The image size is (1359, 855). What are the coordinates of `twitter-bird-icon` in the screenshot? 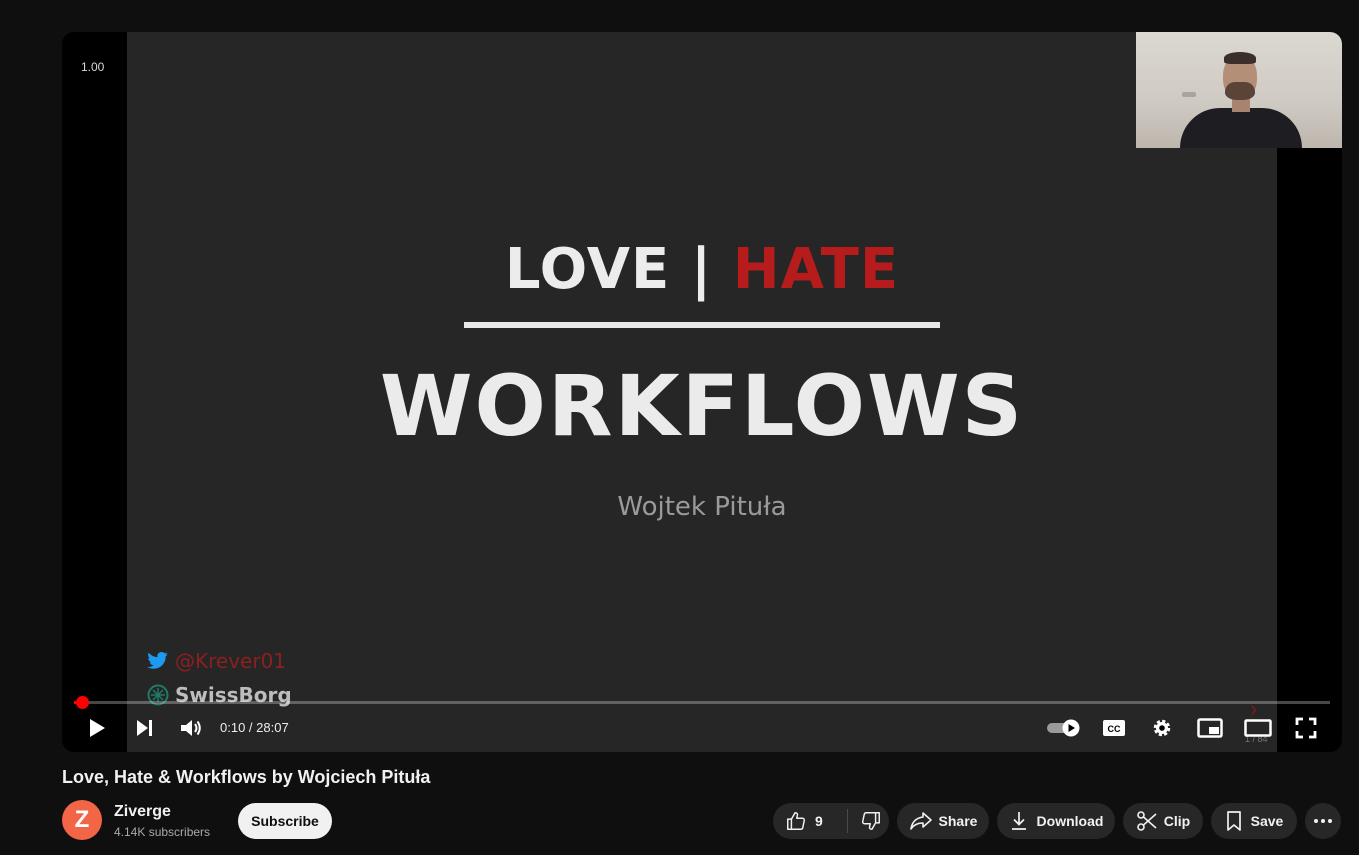 It's located at (157, 660).